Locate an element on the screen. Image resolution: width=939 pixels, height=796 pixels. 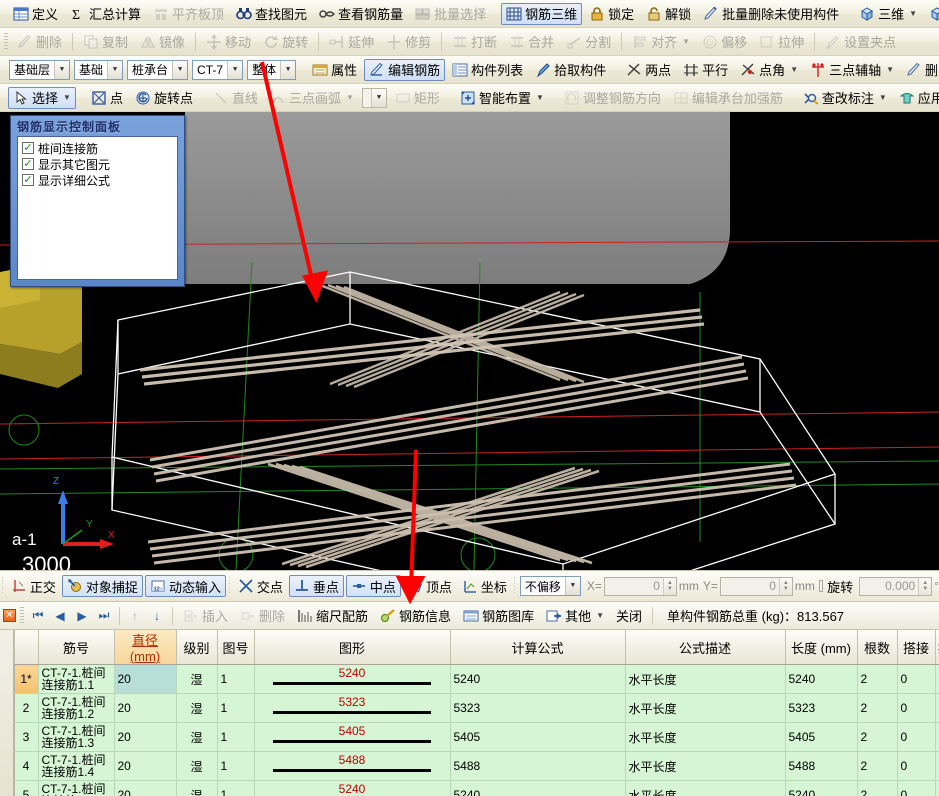
toolbar-button-other: 其他 ▼ is located at coordinates (575, 616).